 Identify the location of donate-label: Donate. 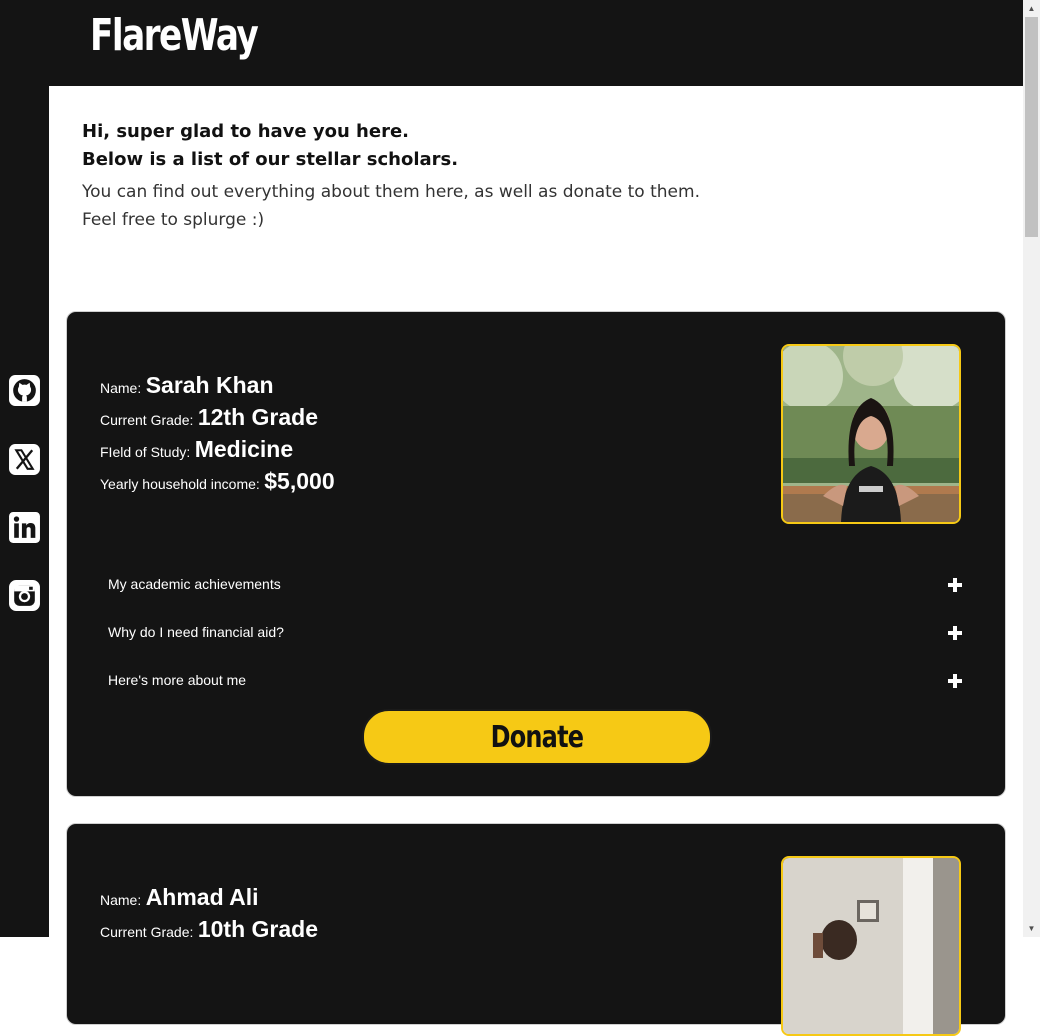
(537, 737).